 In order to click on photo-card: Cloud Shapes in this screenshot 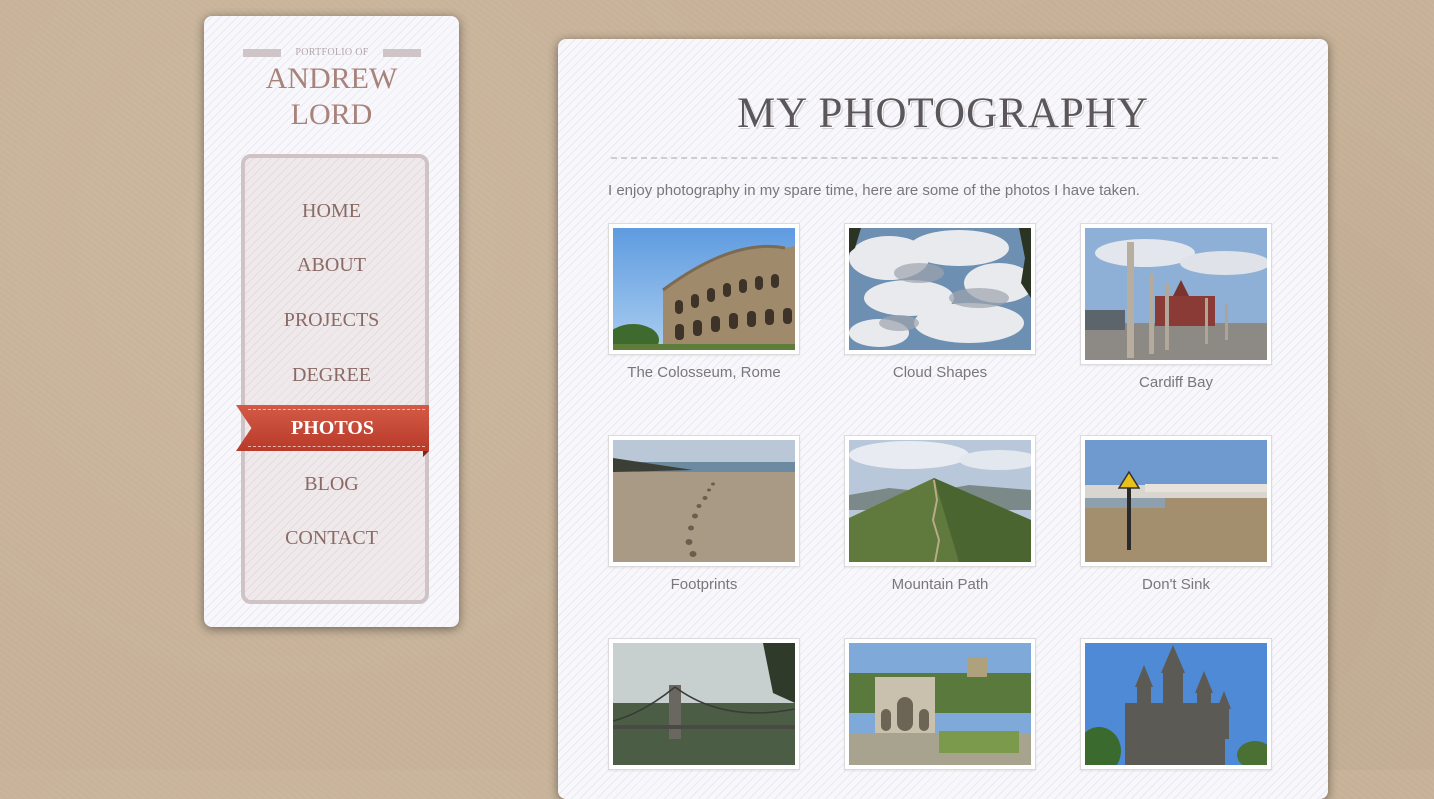, I will do `click(940, 302)`.